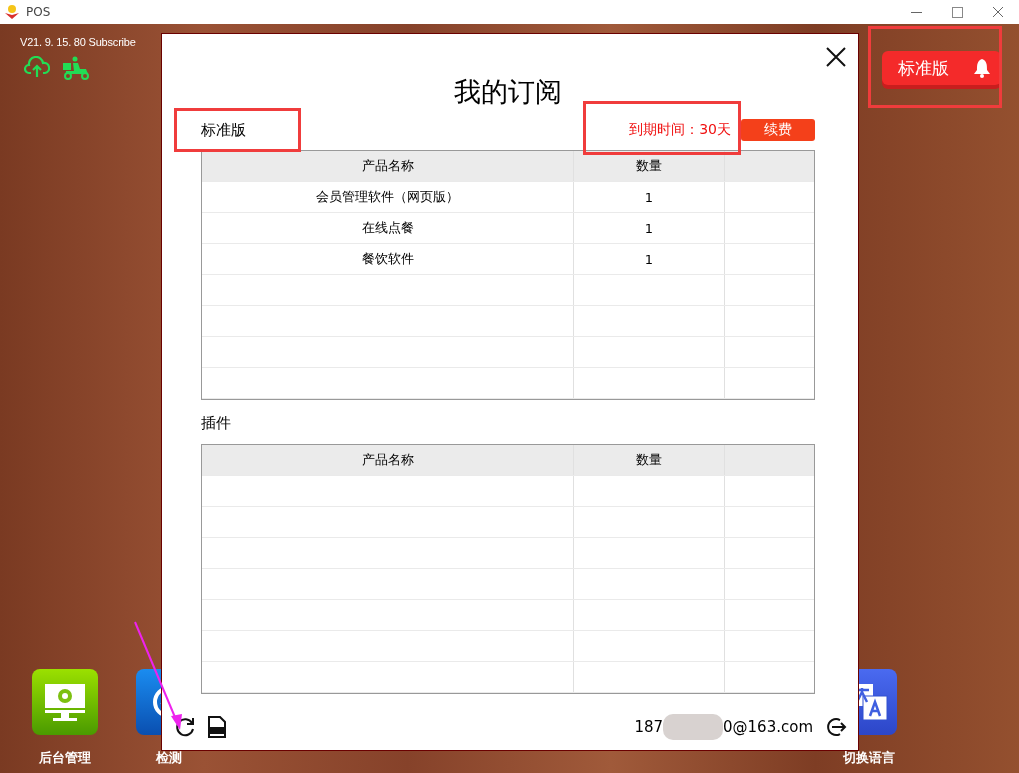  Describe the element at coordinates (648, 727) in the screenshot. I see `account-email-start: 187` at that location.